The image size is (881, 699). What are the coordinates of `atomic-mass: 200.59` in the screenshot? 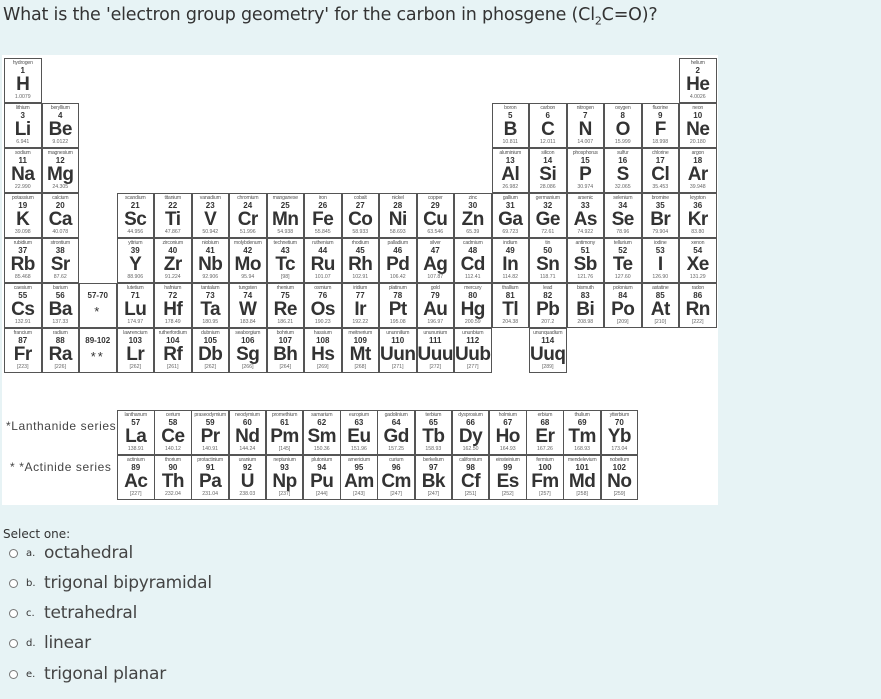 It's located at (472, 322).